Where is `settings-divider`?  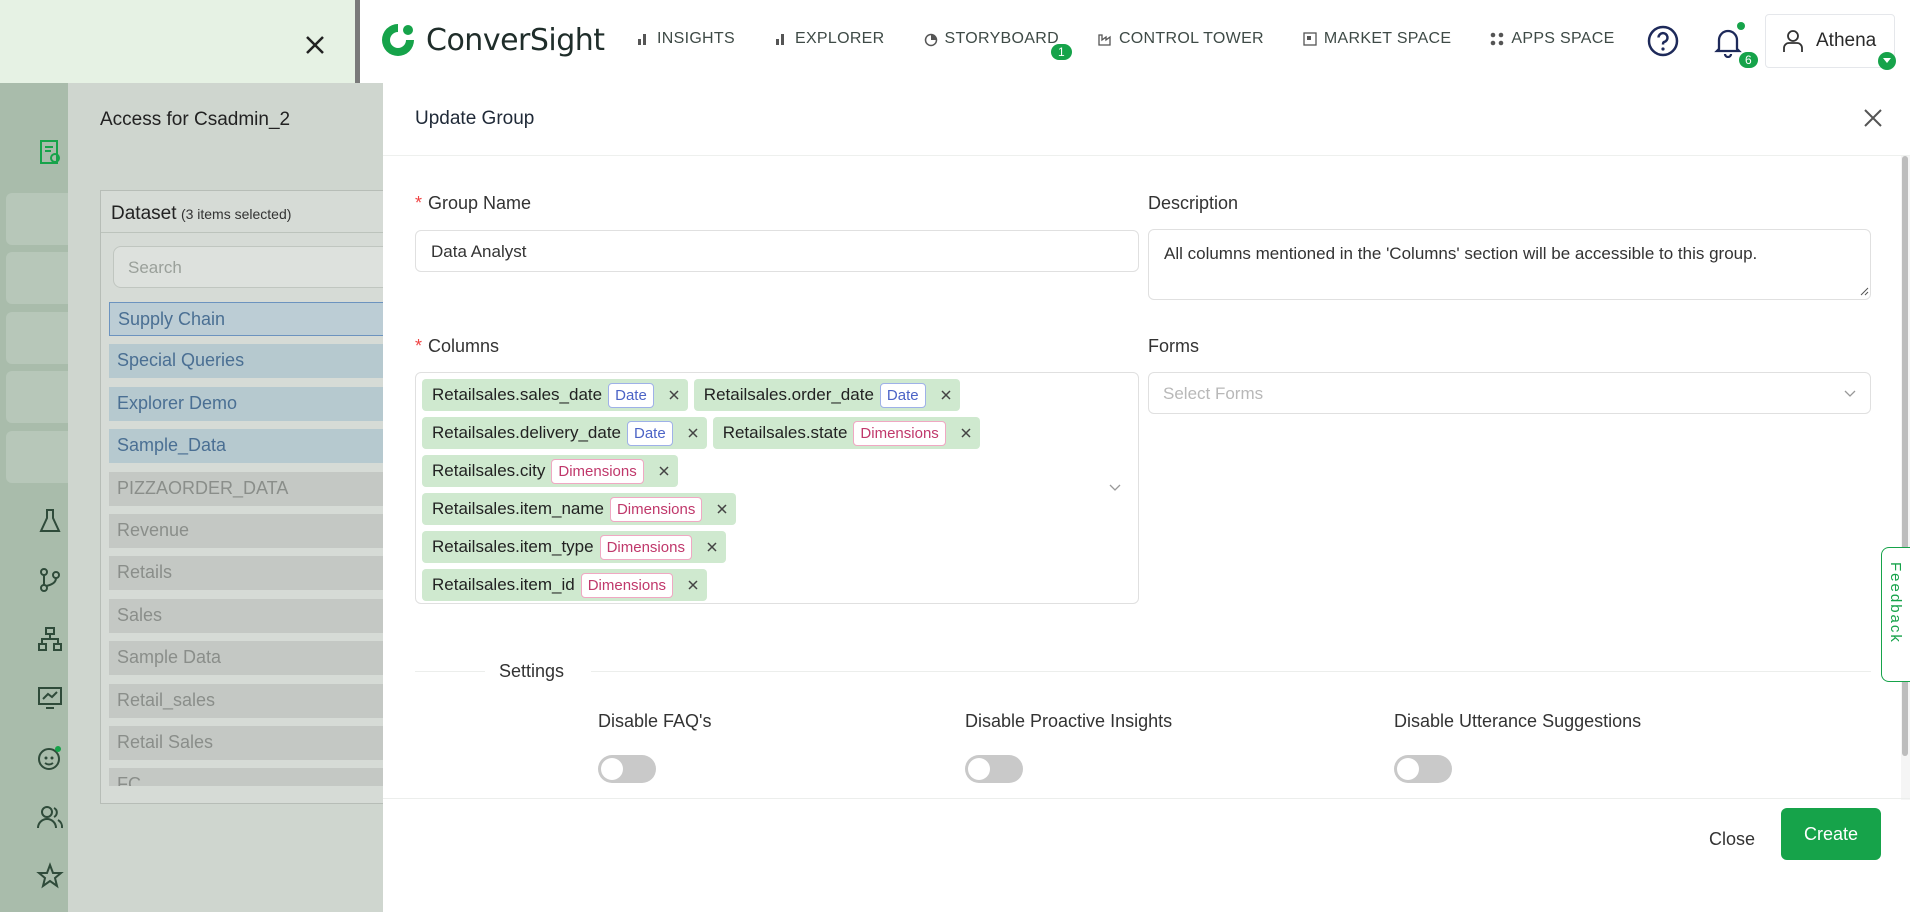
settings-divider is located at coordinates (1231, 671).